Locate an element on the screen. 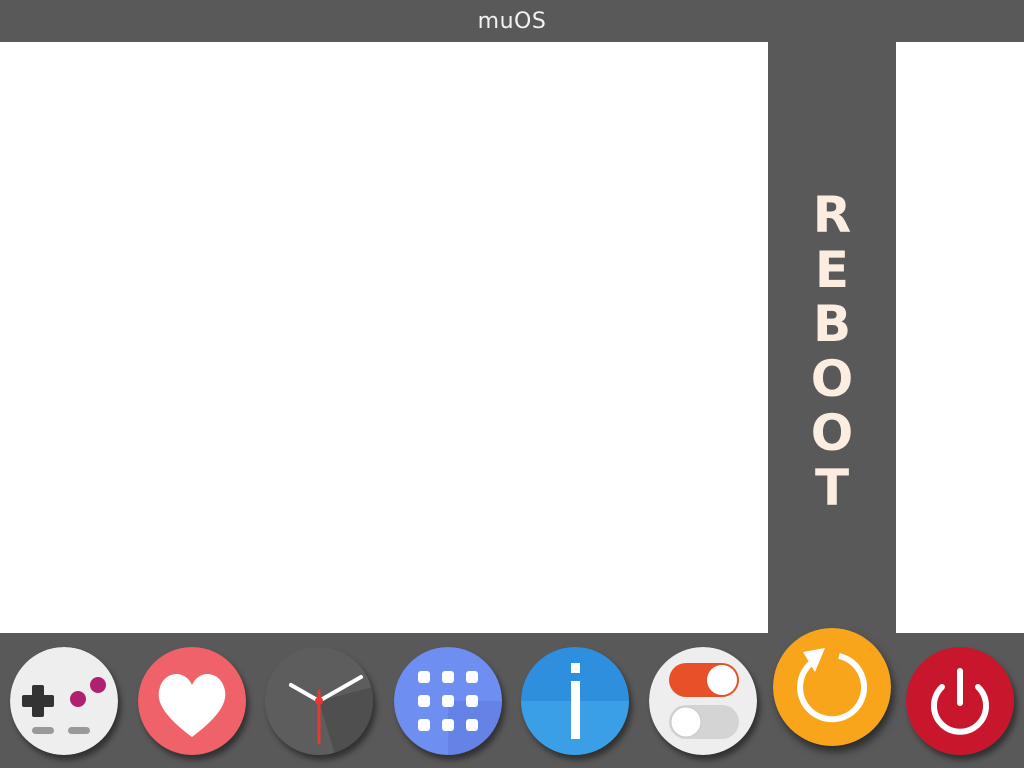  reboot-icon is located at coordinates (832, 687).